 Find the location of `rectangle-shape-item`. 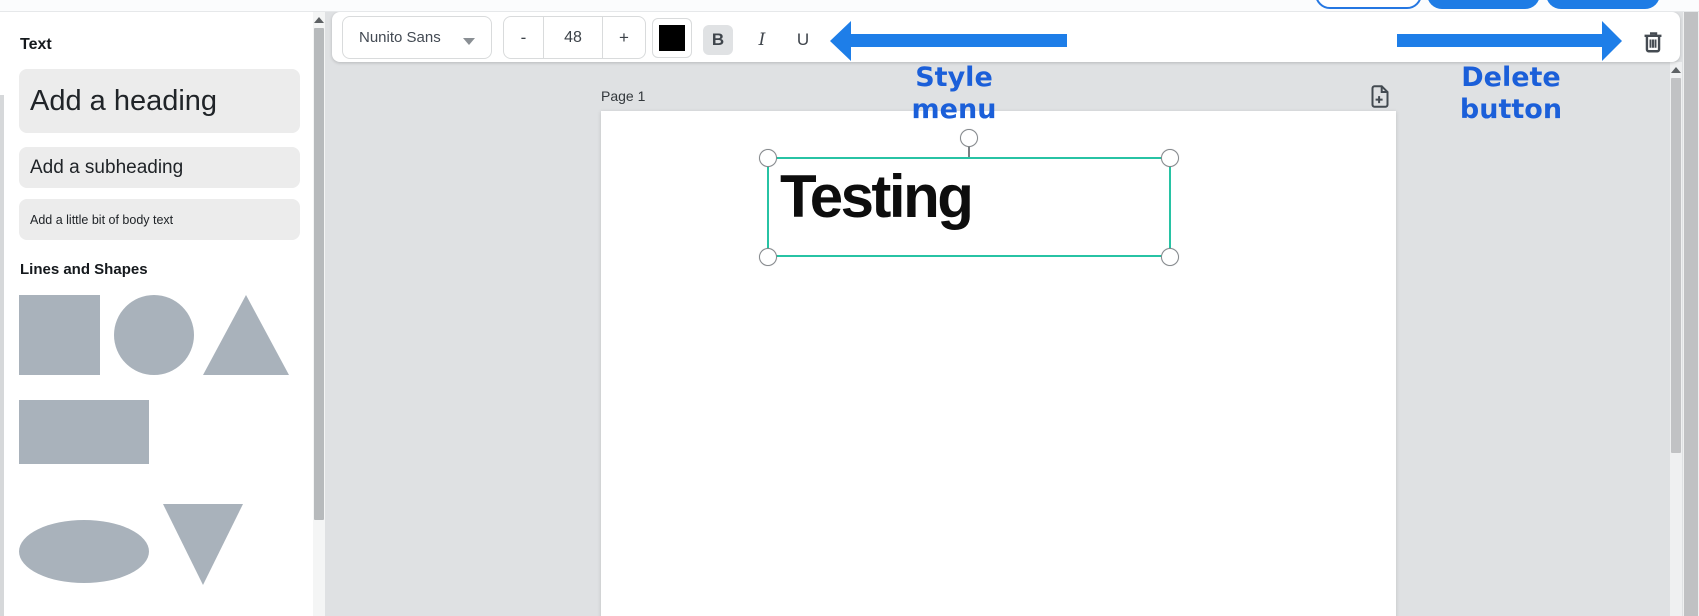

rectangle-shape-item is located at coordinates (84, 432).